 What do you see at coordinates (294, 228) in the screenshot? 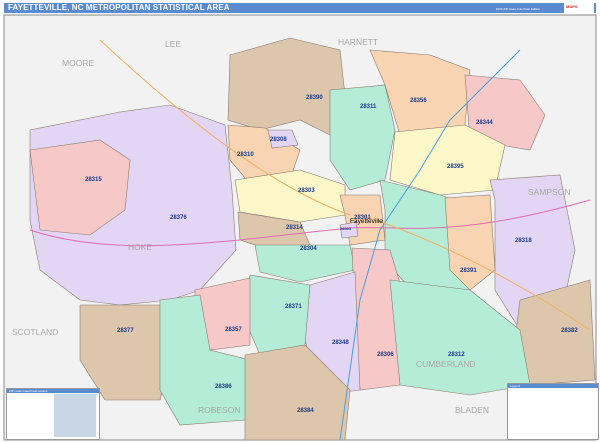
I see `zip-label: 28314` at bounding box center [294, 228].